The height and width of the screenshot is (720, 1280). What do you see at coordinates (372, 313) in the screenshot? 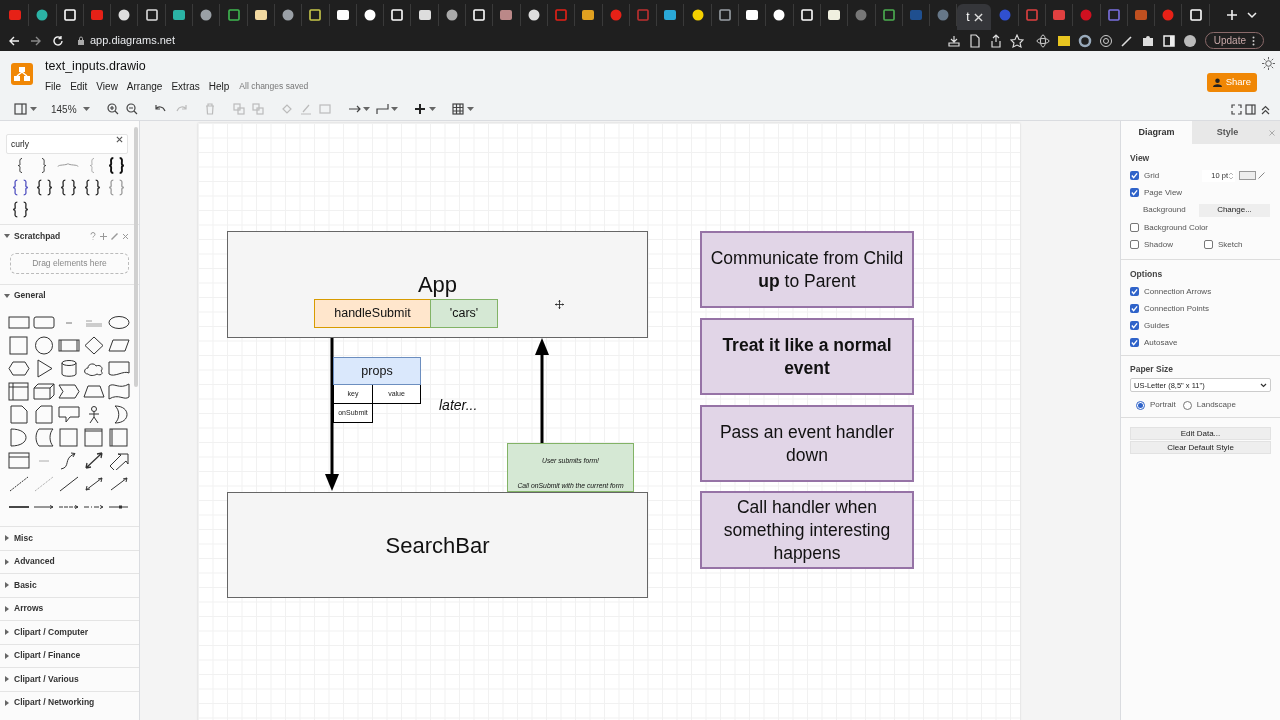
I see `state-chip: handleSubmit` at bounding box center [372, 313].